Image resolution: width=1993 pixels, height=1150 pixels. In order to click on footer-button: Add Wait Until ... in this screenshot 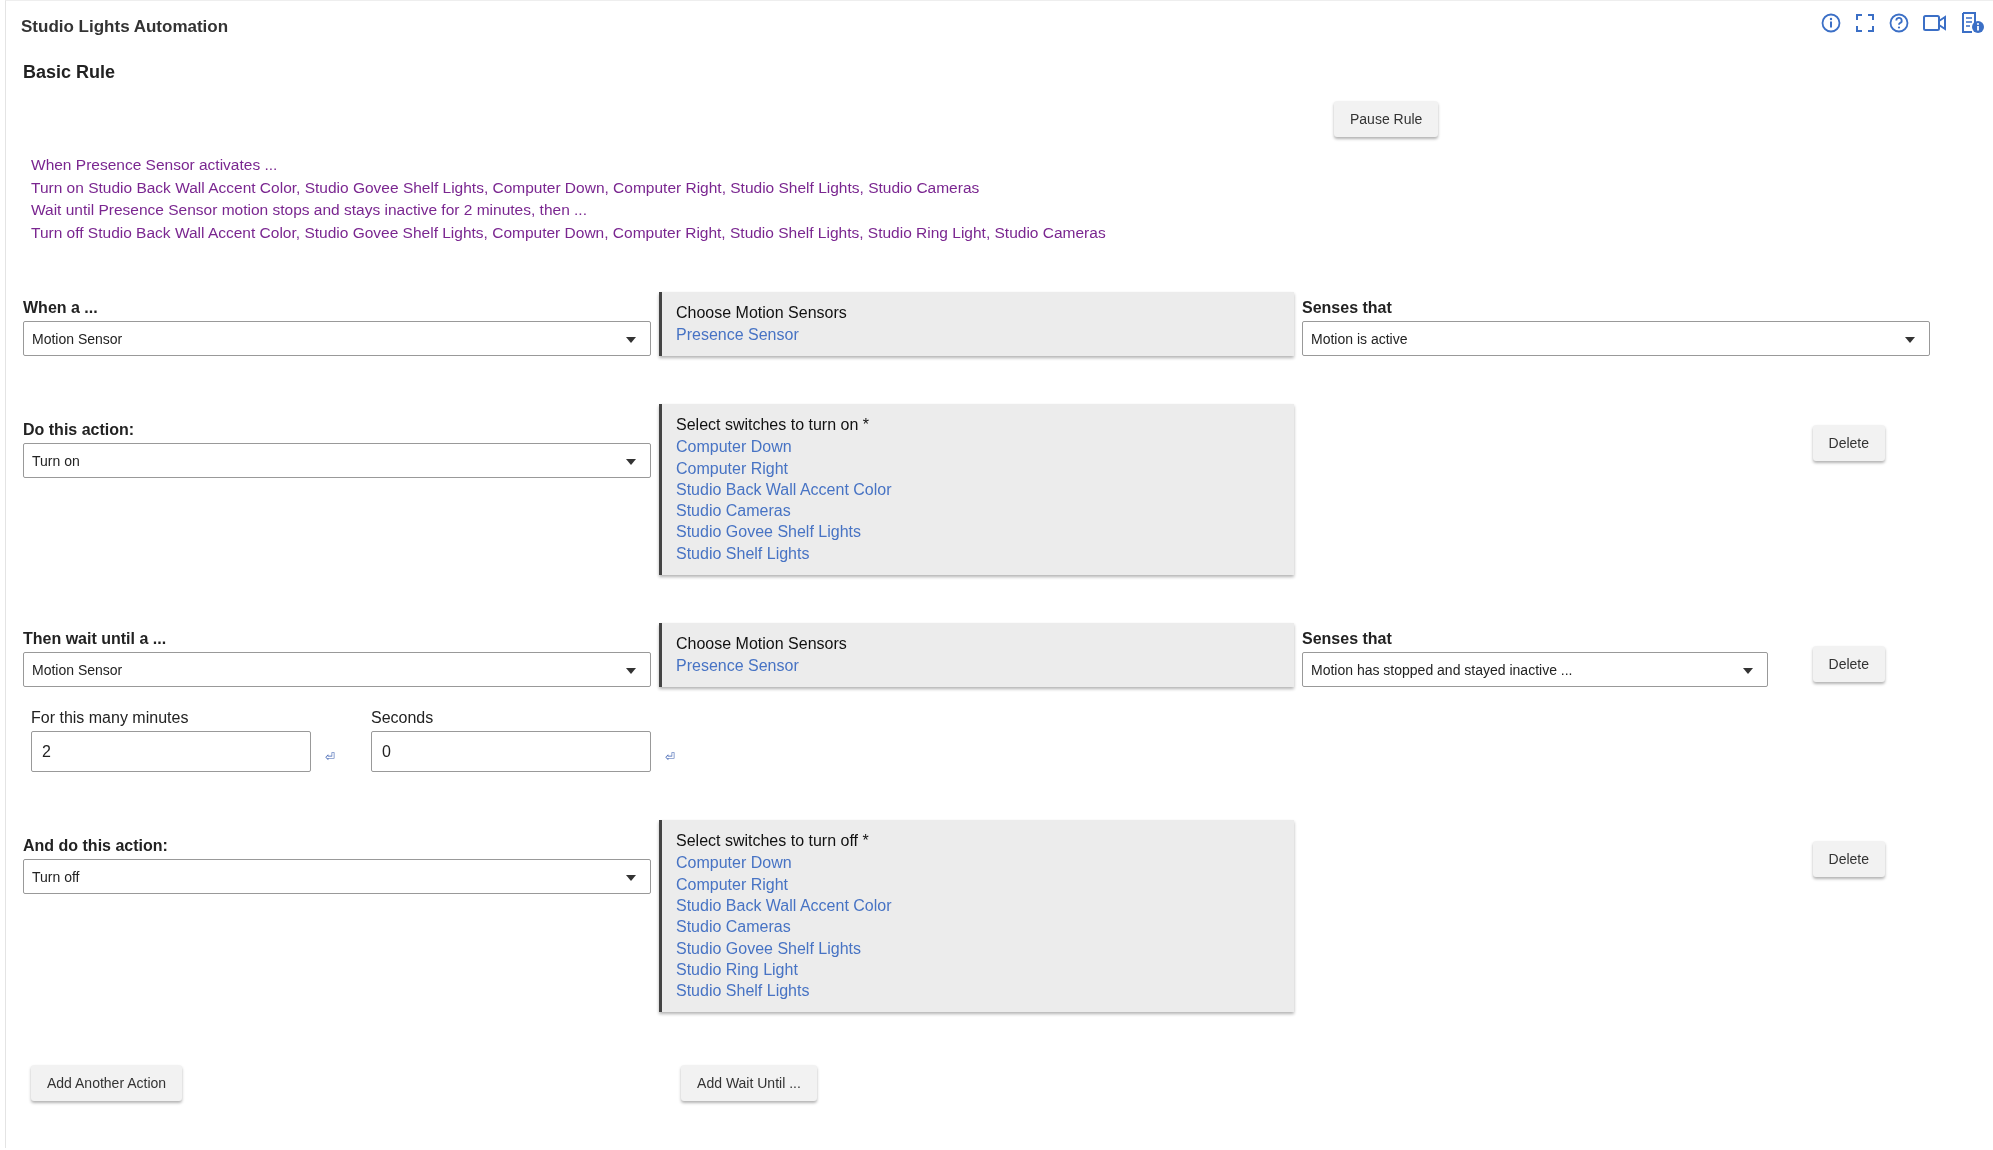, I will do `click(749, 1083)`.